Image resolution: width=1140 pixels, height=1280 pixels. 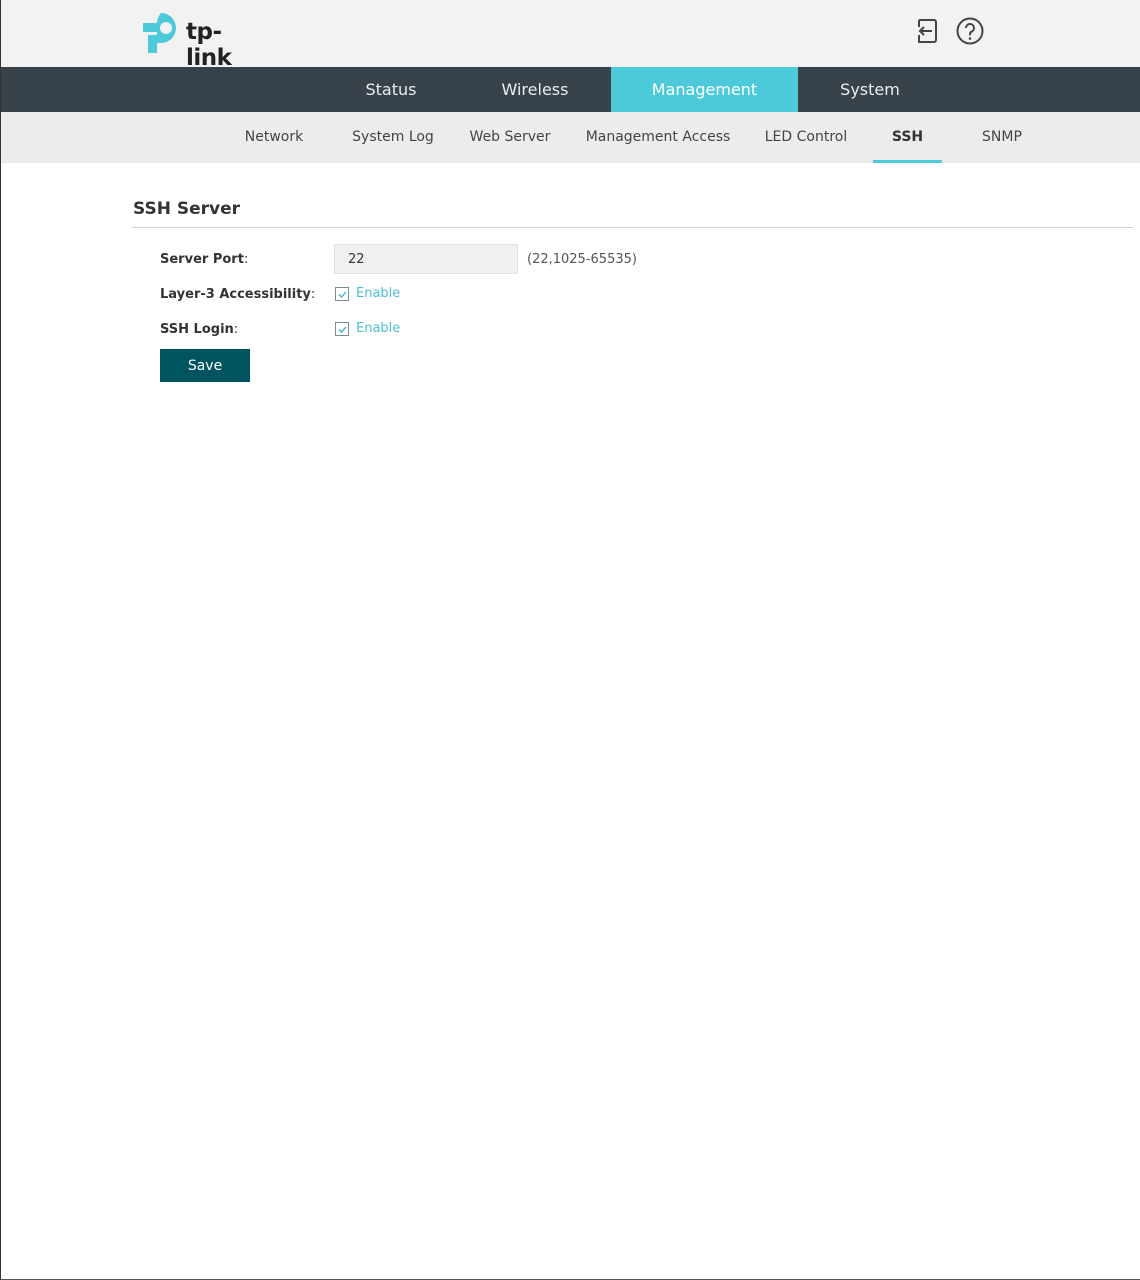 I want to click on ssh-login-label: SSH Login:, so click(x=199, y=329).